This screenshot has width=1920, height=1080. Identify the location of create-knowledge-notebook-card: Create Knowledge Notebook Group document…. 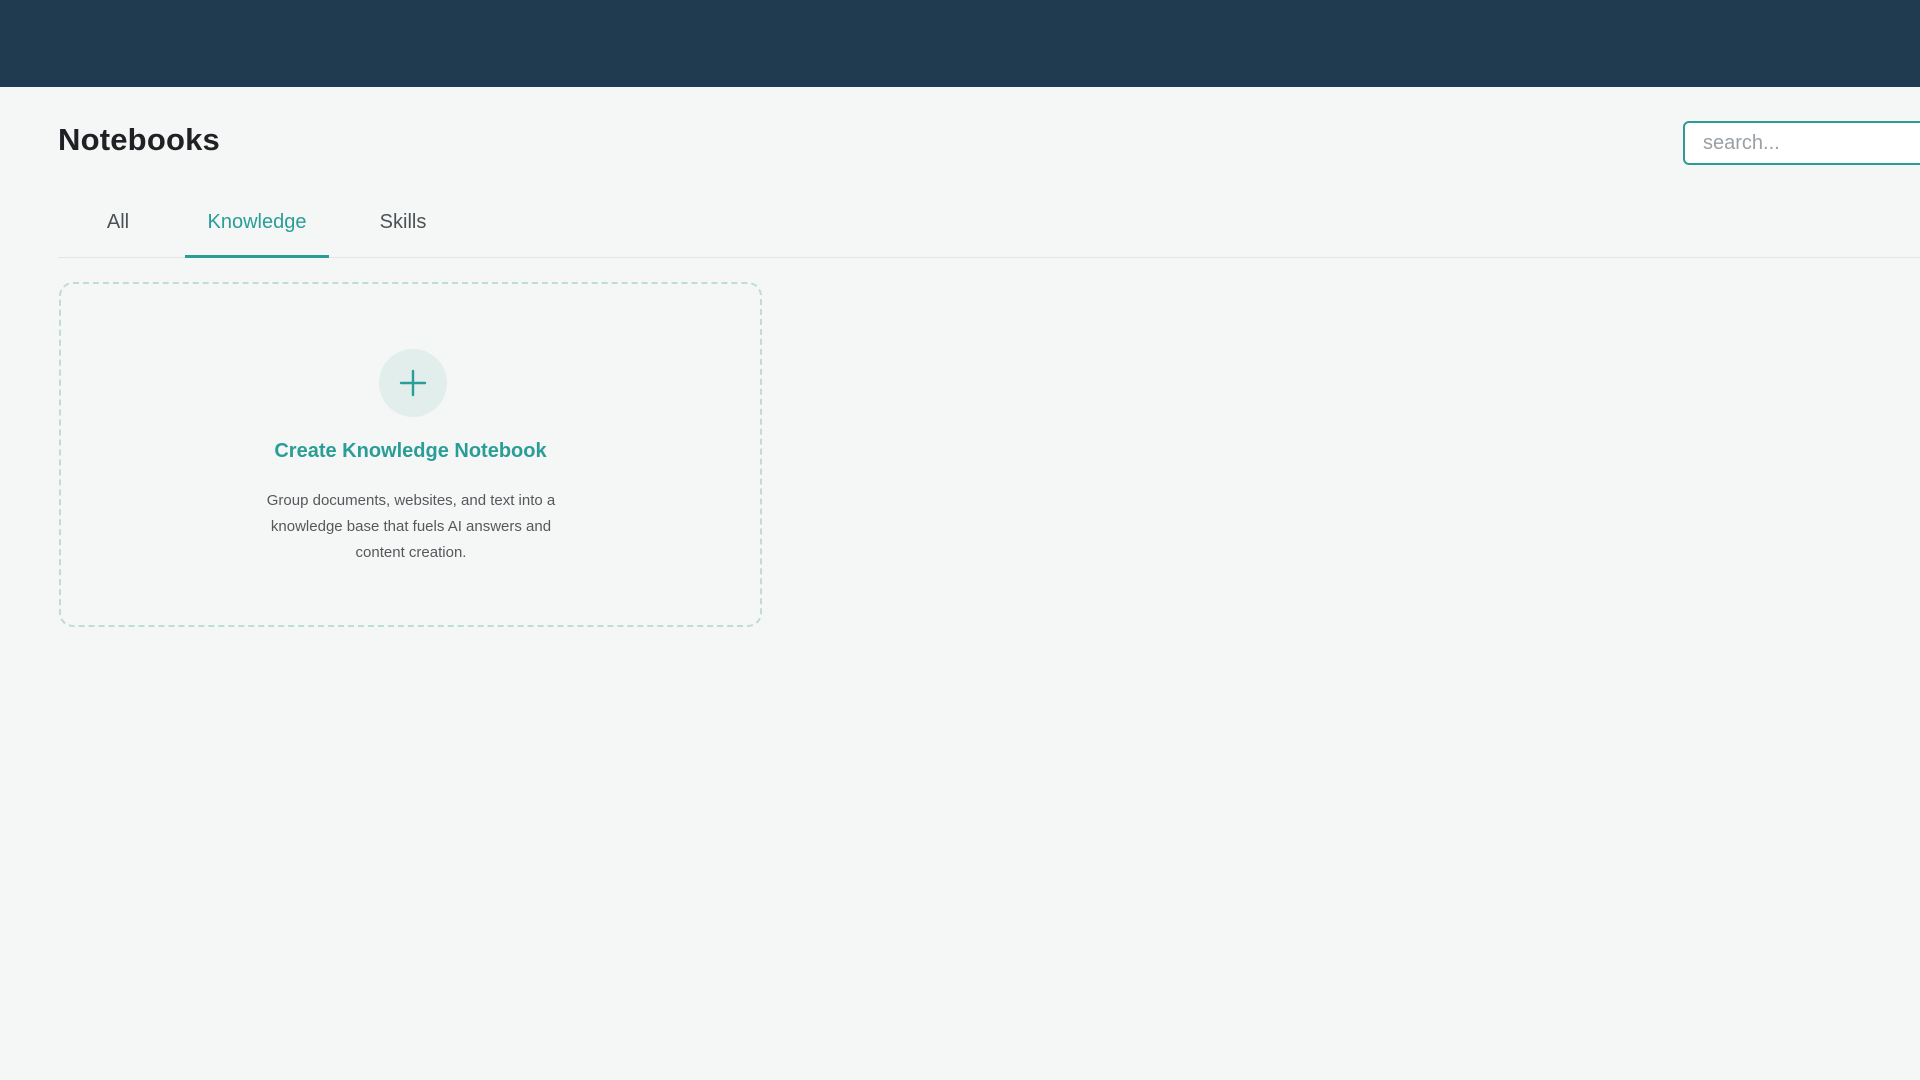
(410, 454).